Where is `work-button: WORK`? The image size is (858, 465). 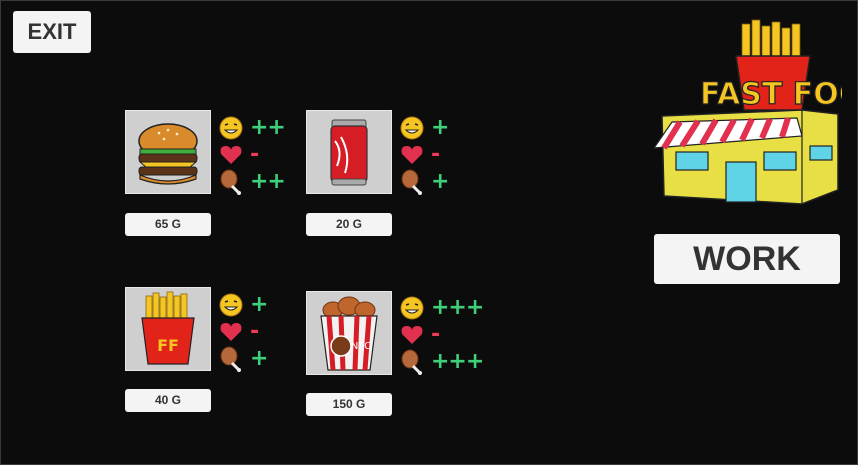 work-button: WORK is located at coordinates (747, 259).